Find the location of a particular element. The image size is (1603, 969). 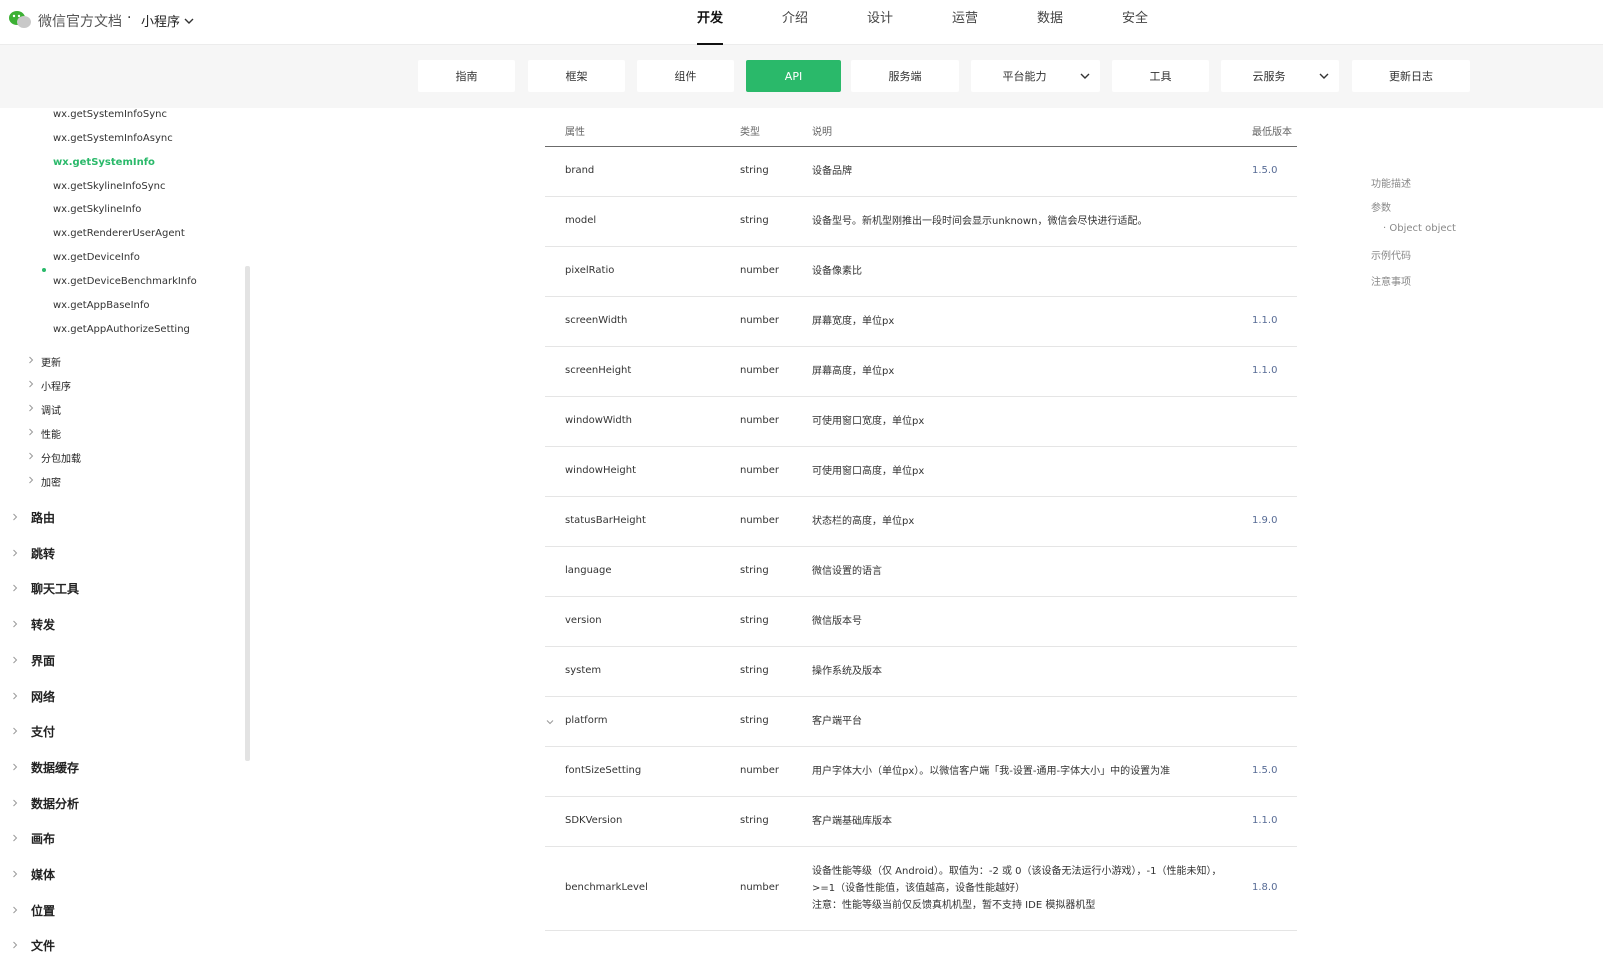

table-row: statusBarHeight number 状态栏的高度，单位px 1.9.0 is located at coordinates (921, 522).